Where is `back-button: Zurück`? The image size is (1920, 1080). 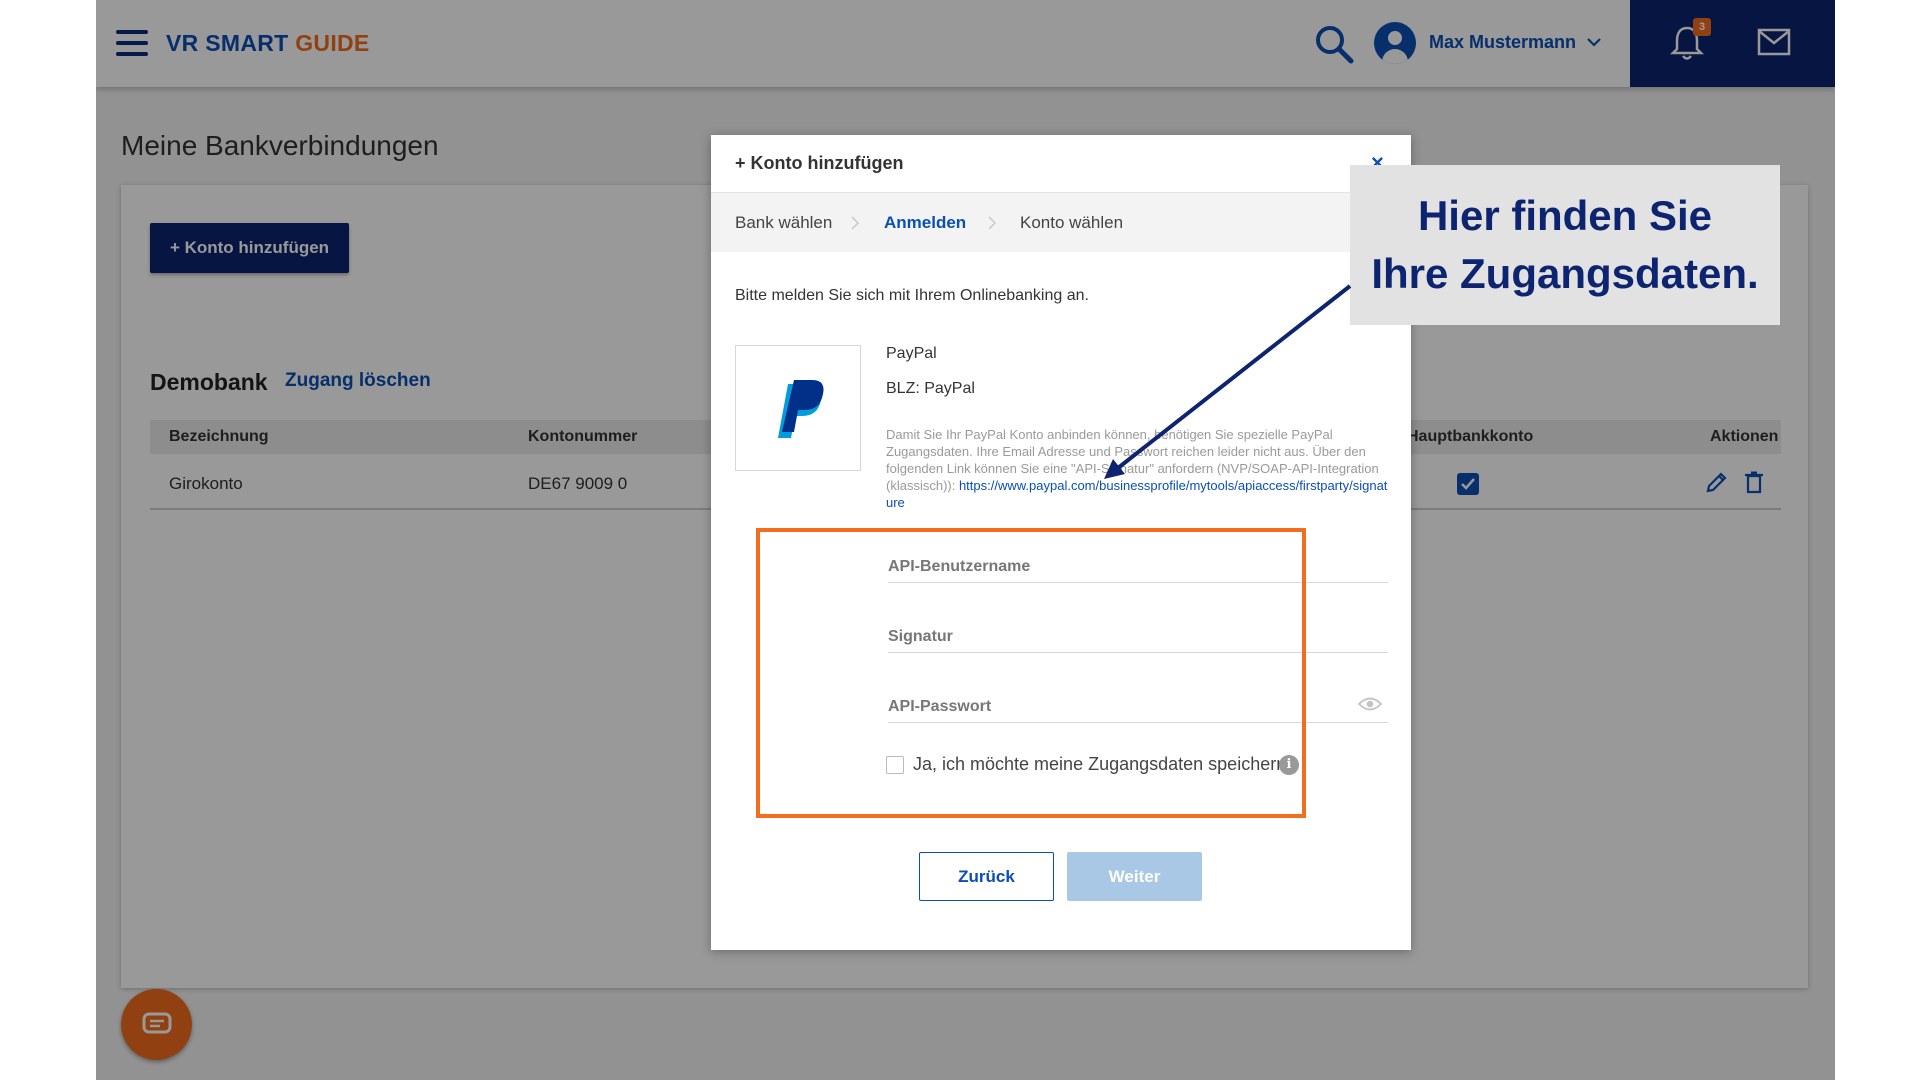
back-button: Zurück is located at coordinates (986, 876).